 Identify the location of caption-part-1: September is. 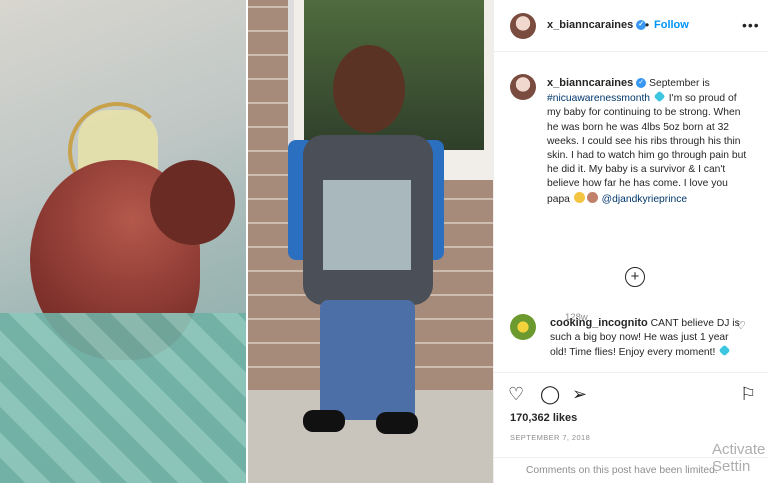
(679, 83).